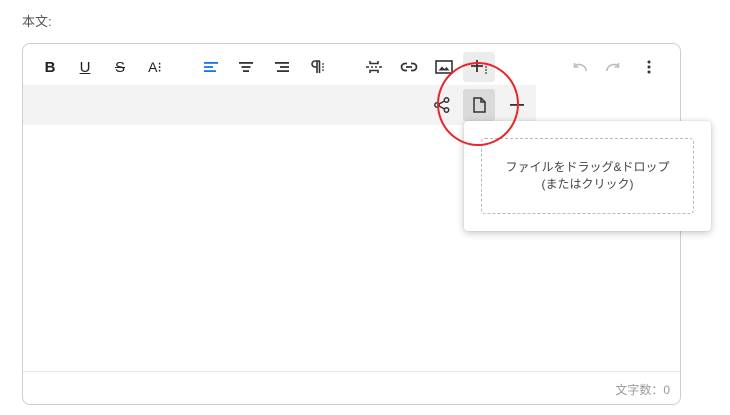 The width and height of the screenshot is (730, 415). What do you see at coordinates (351, 387) in the screenshot?
I see `editor-footer: 文字数：0` at bounding box center [351, 387].